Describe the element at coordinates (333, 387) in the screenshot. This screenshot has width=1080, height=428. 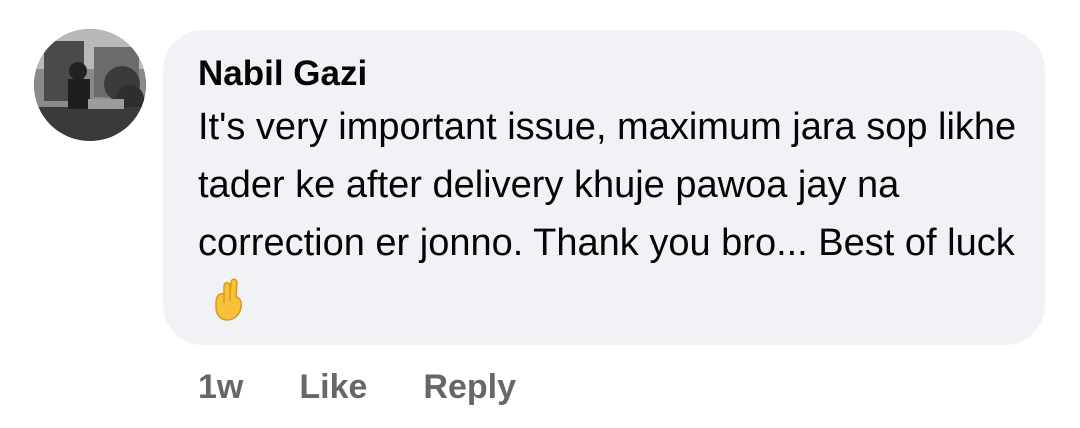
I see `like-button: Like` at that location.